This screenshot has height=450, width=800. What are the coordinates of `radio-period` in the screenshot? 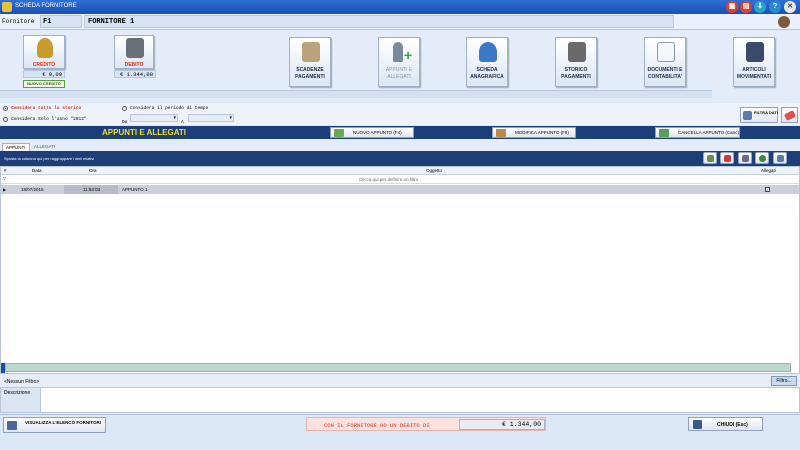 It's located at (124, 108).